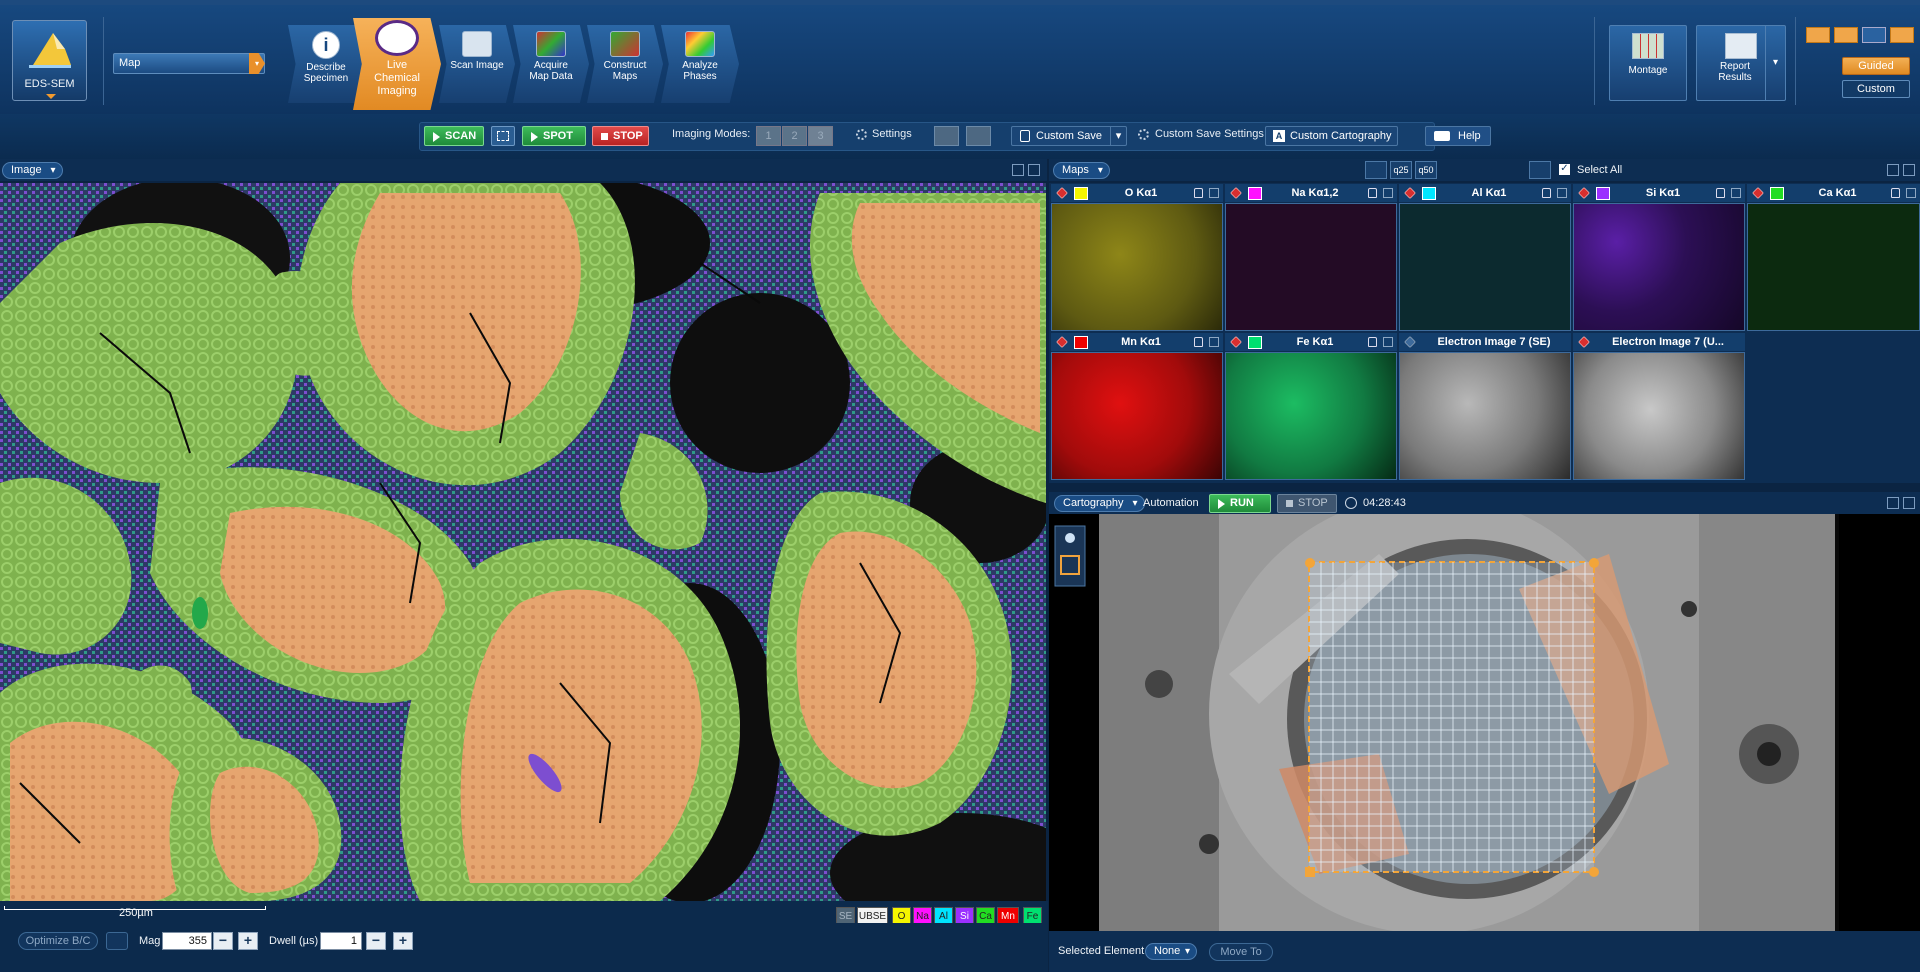 The height and width of the screenshot is (972, 1920). I want to click on chevron-down-icon: ▾, so click(1118, 136).